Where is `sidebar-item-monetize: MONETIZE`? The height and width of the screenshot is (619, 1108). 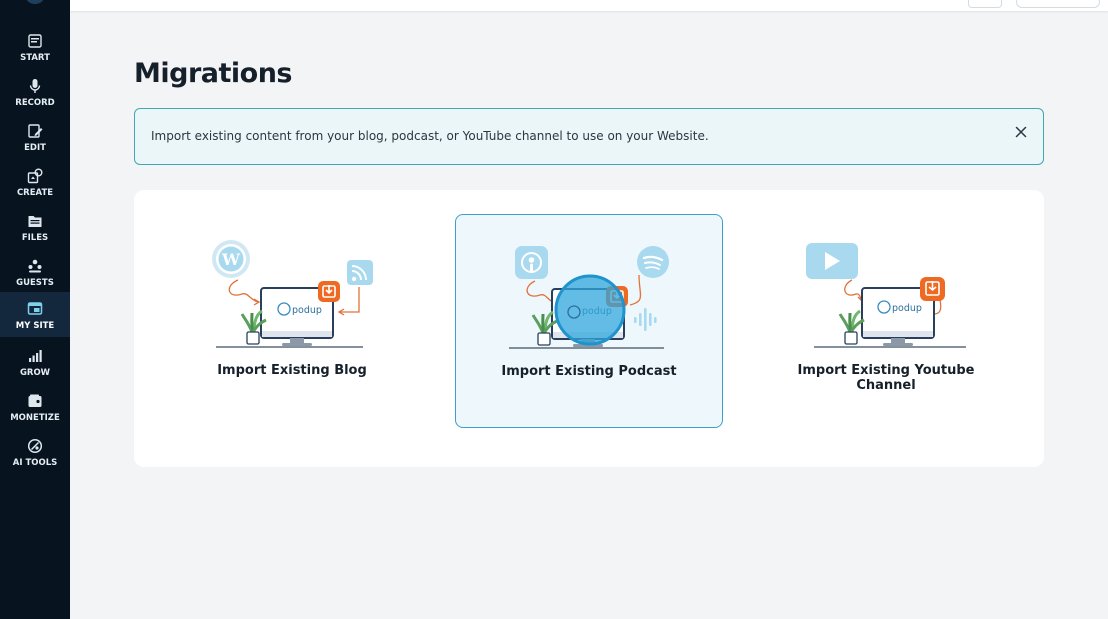
sidebar-item-monetize: MONETIZE is located at coordinates (35, 408).